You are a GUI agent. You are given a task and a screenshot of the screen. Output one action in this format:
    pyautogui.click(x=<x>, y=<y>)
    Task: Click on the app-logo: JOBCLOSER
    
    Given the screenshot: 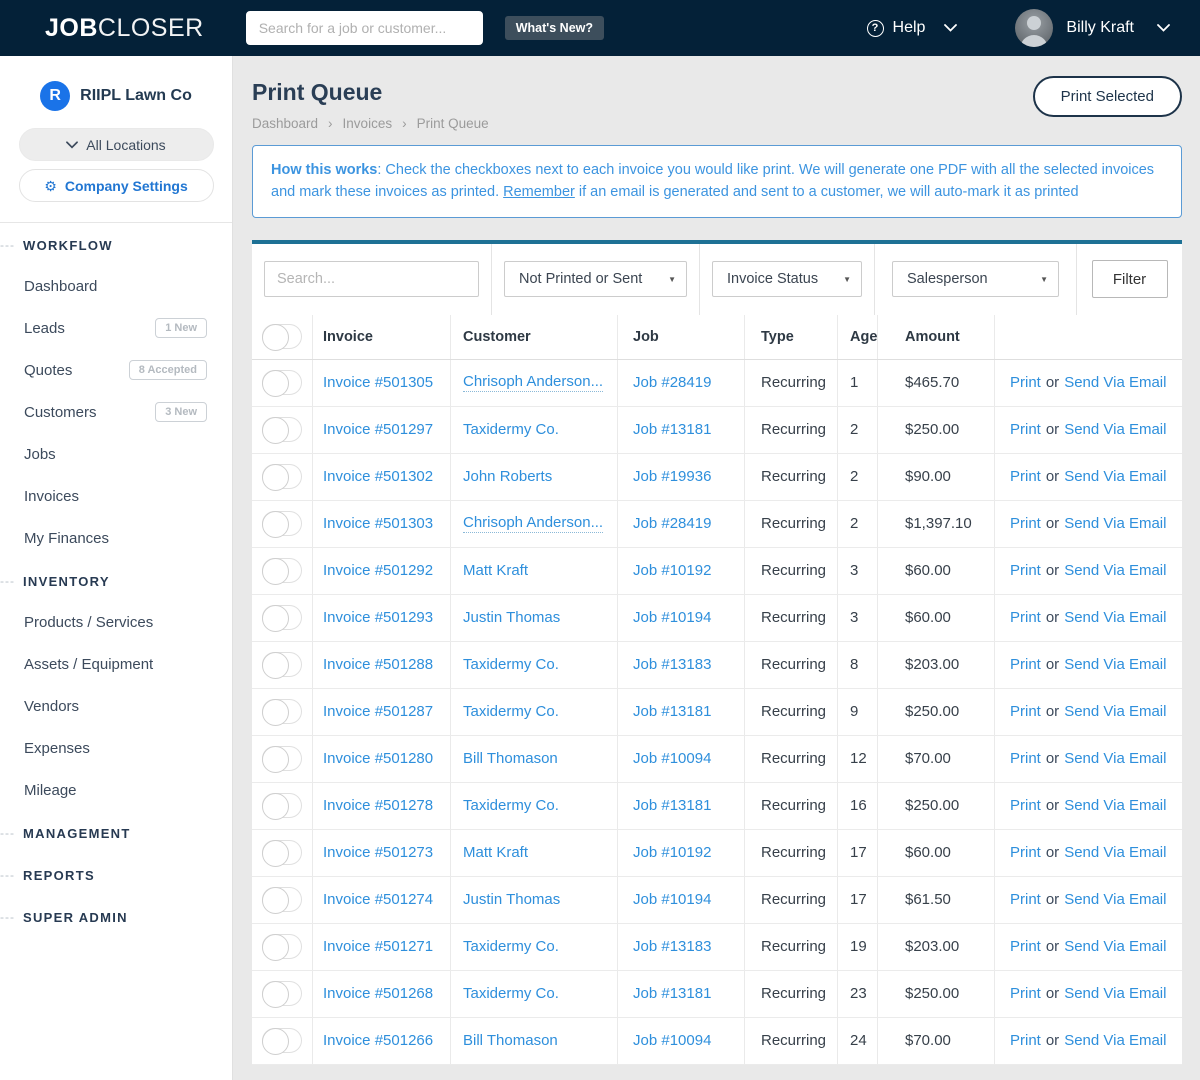 What is the action you would take?
    pyautogui.click(x=124, y=28)
    